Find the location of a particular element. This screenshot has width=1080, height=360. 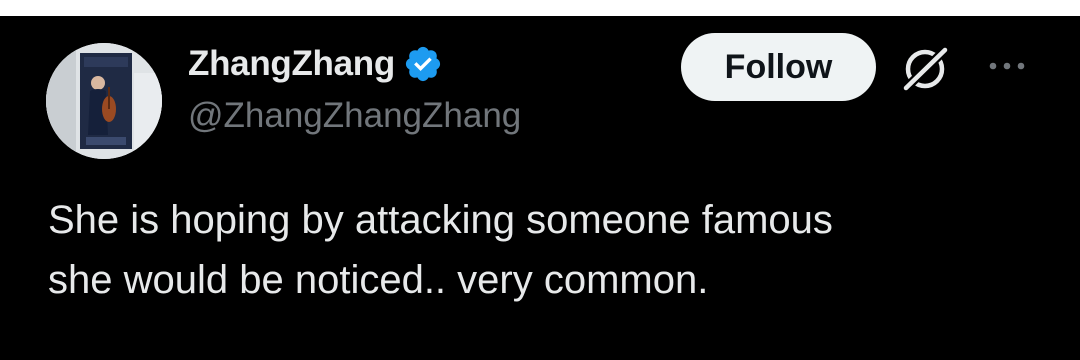

verified-badge-icon is located at coordinates (423, 64).